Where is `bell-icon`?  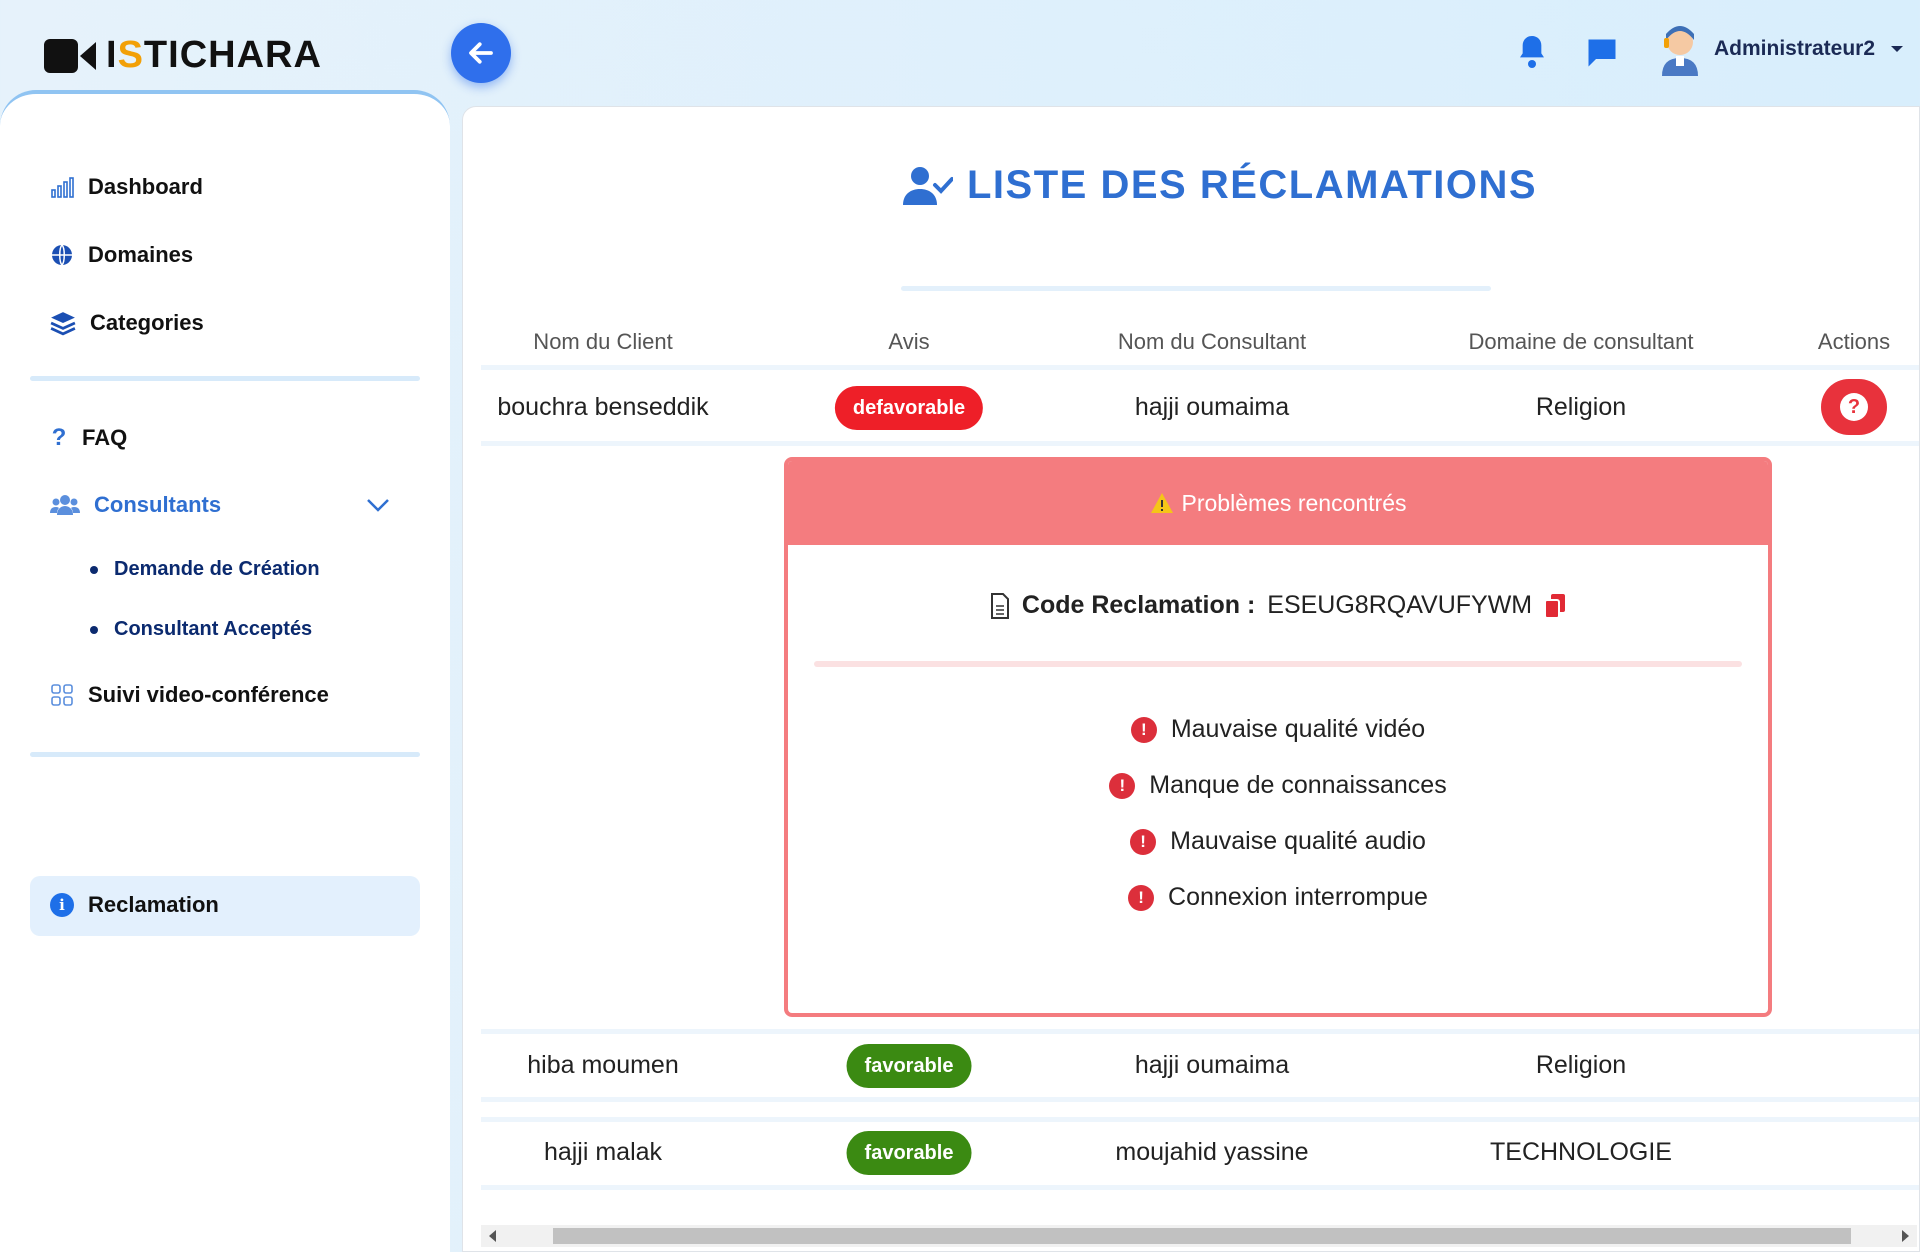
bell-icon is located at coordinates (1532, 52).